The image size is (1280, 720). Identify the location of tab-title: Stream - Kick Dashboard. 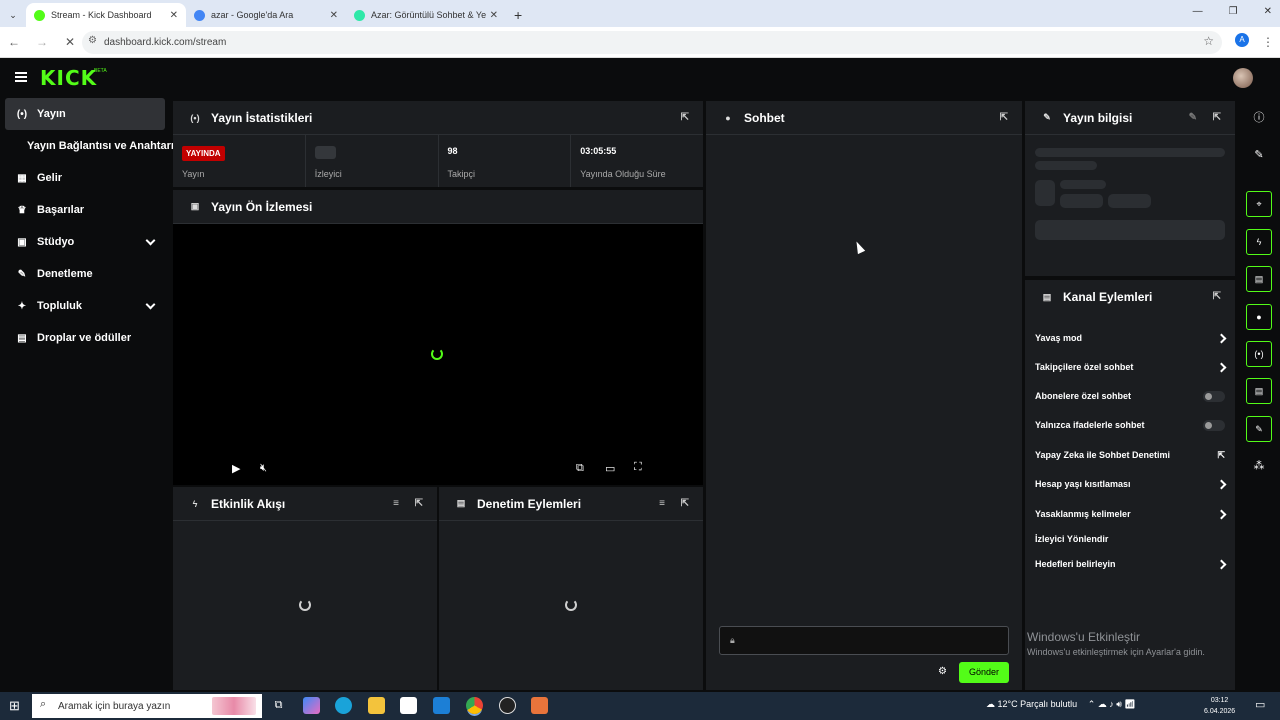
(101, 15).